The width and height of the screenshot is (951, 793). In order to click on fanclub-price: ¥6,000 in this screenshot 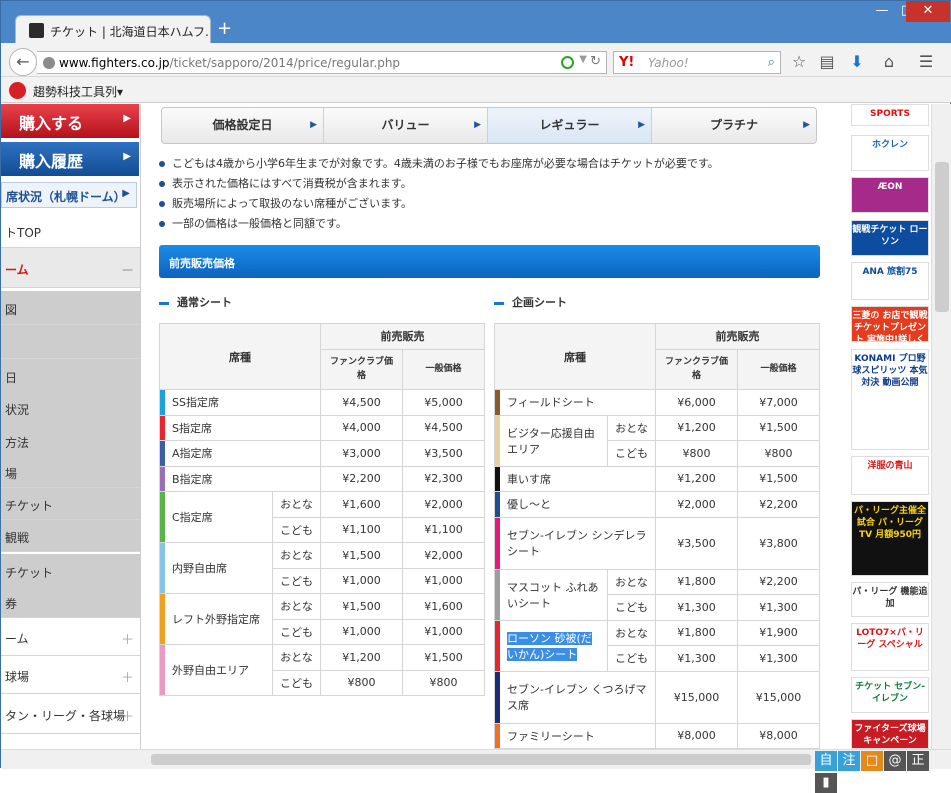, I will do `click(696, 402)`.